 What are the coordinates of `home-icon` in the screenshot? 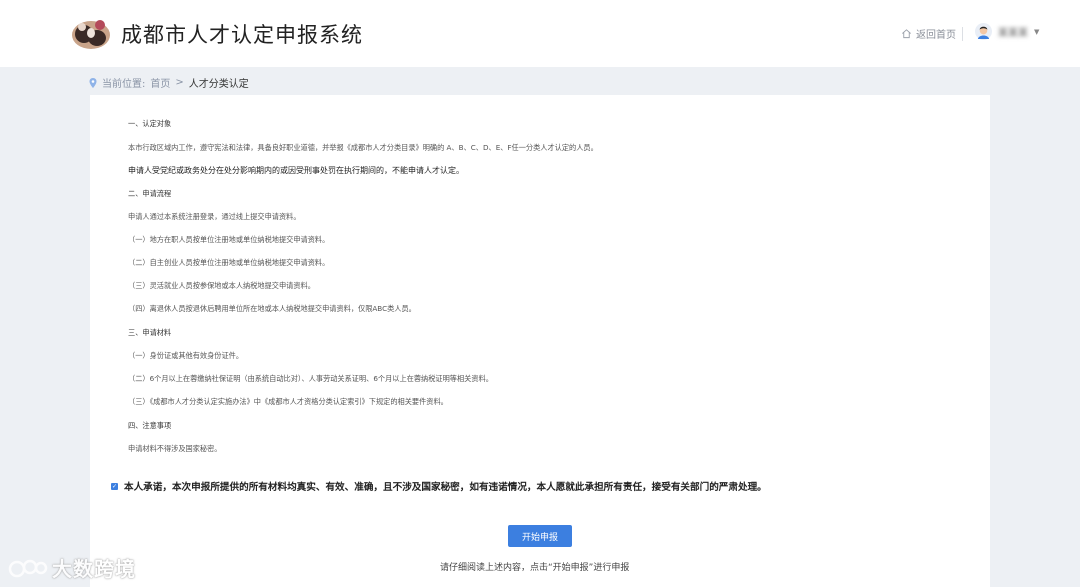 It's located at (906, 34).